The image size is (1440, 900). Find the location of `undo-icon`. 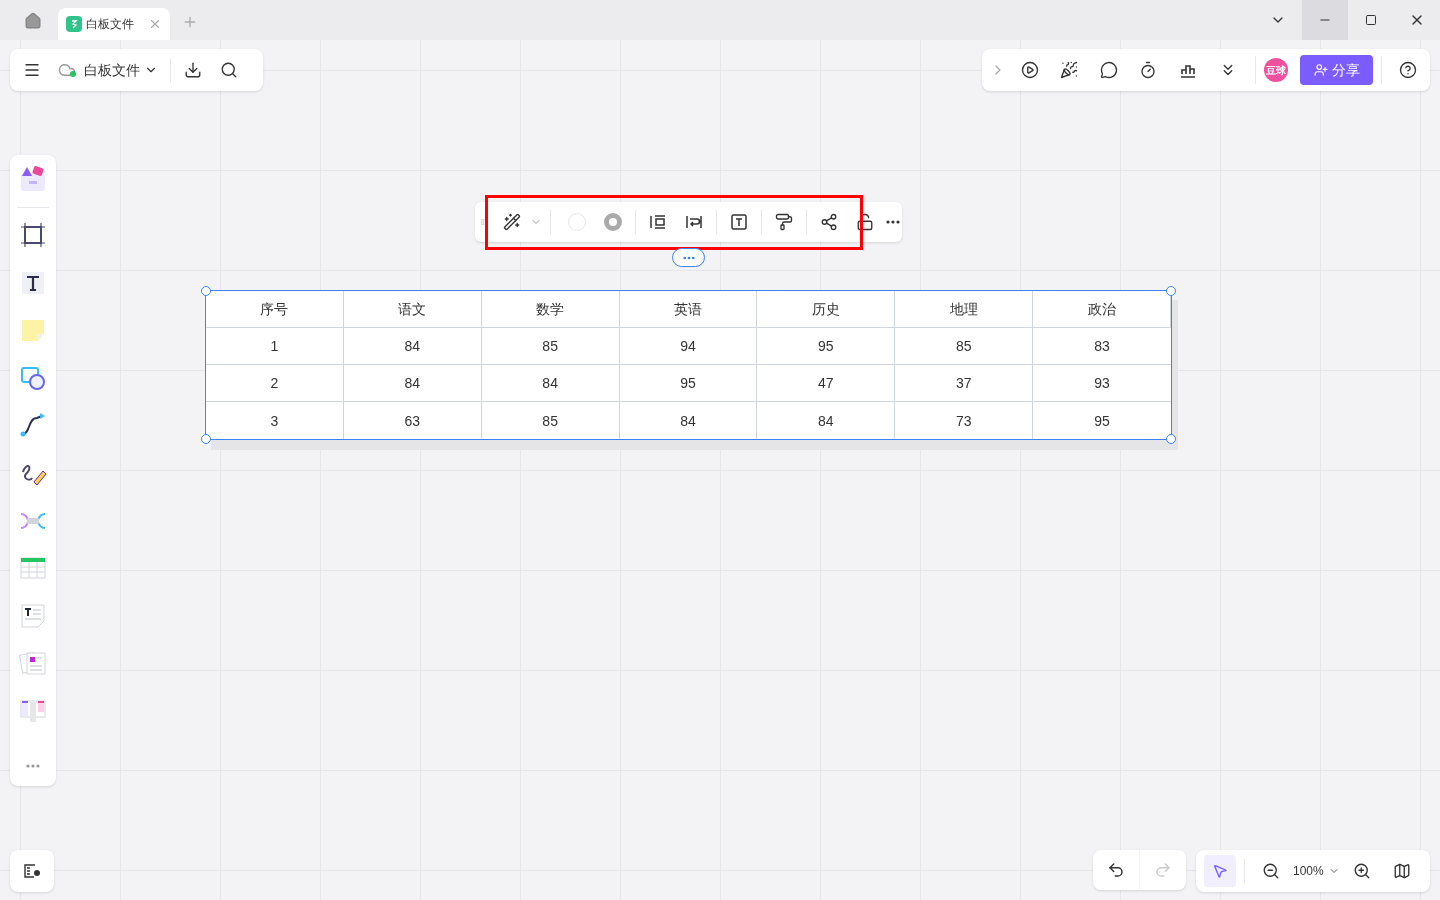

undo-icon is located at coordinates (1116, 870).